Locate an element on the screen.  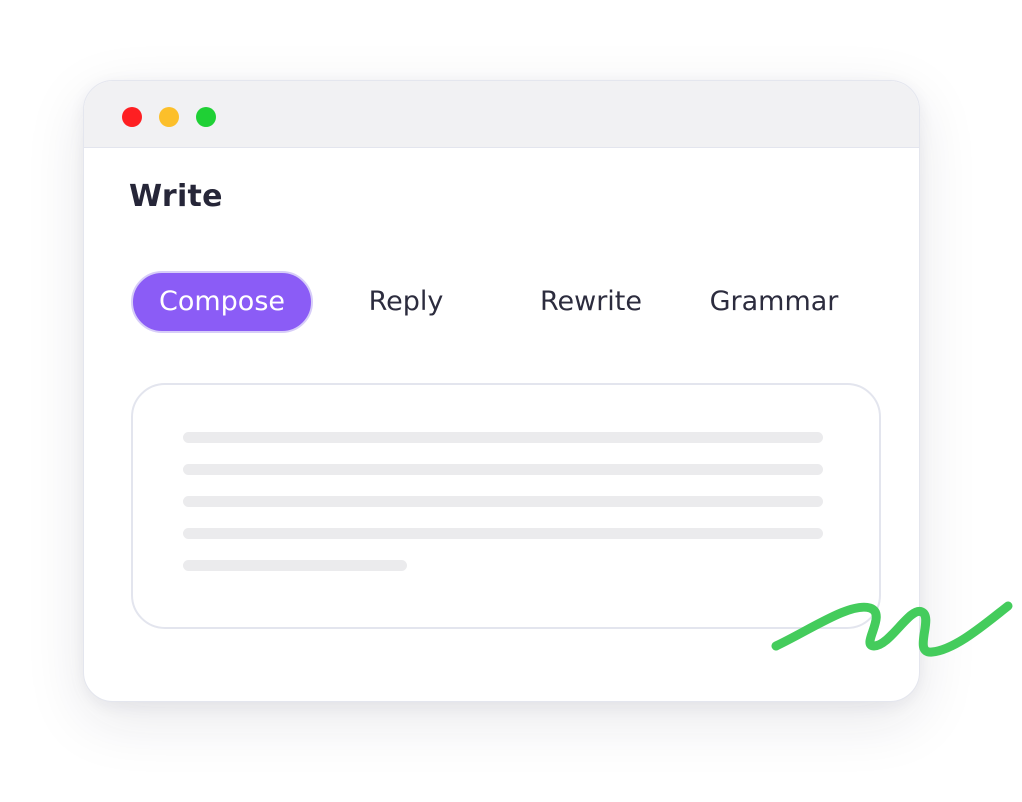
minimize-window-button is located at coordinates (169, 117).